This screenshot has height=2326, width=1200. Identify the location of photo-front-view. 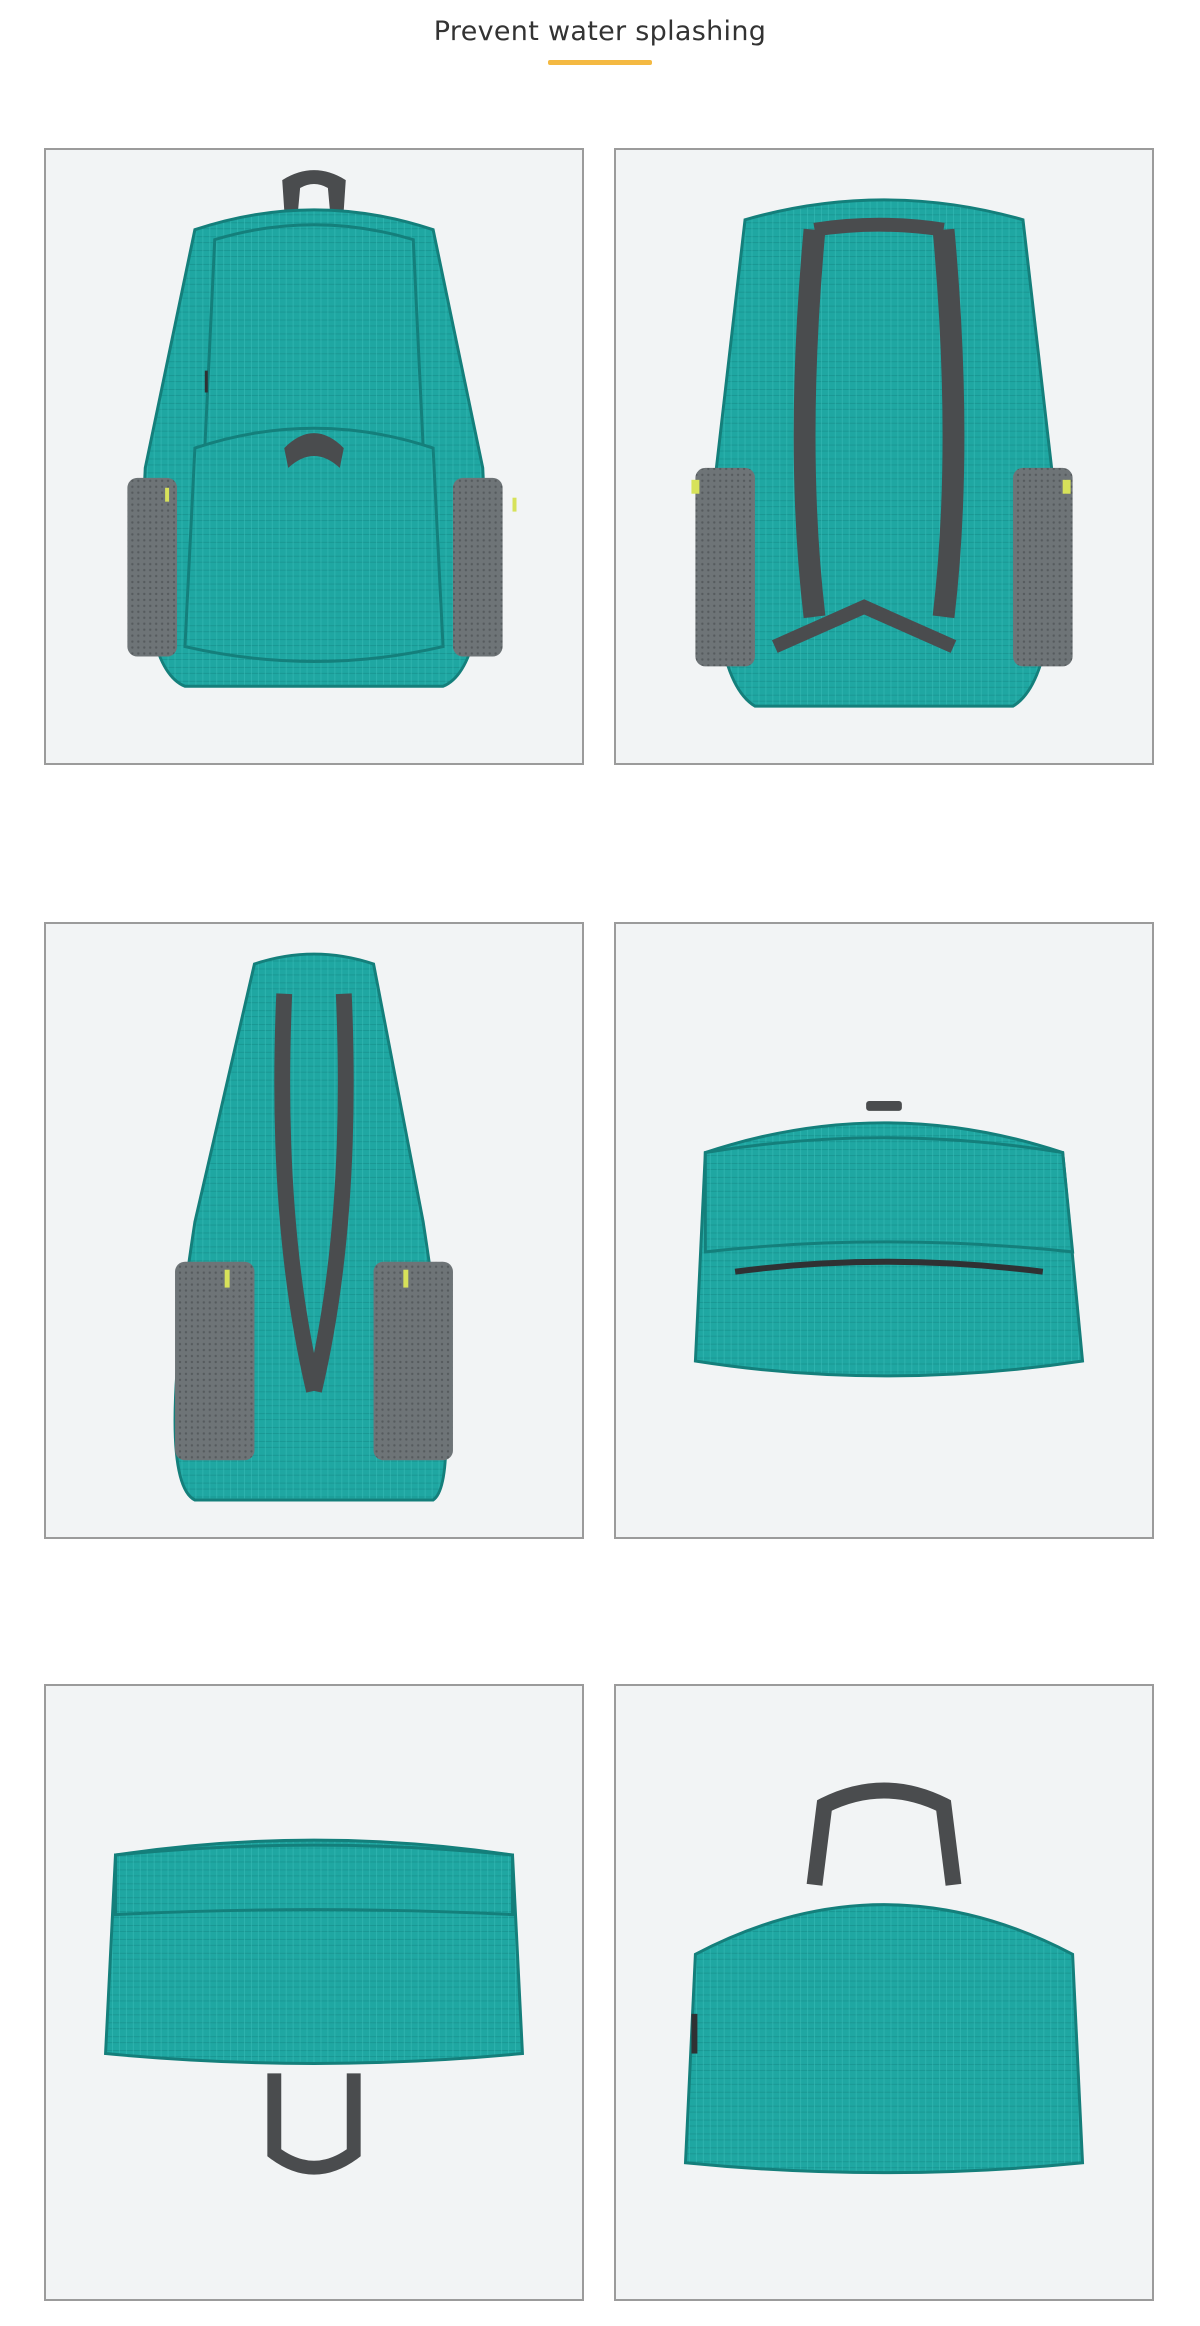
(314, 456).